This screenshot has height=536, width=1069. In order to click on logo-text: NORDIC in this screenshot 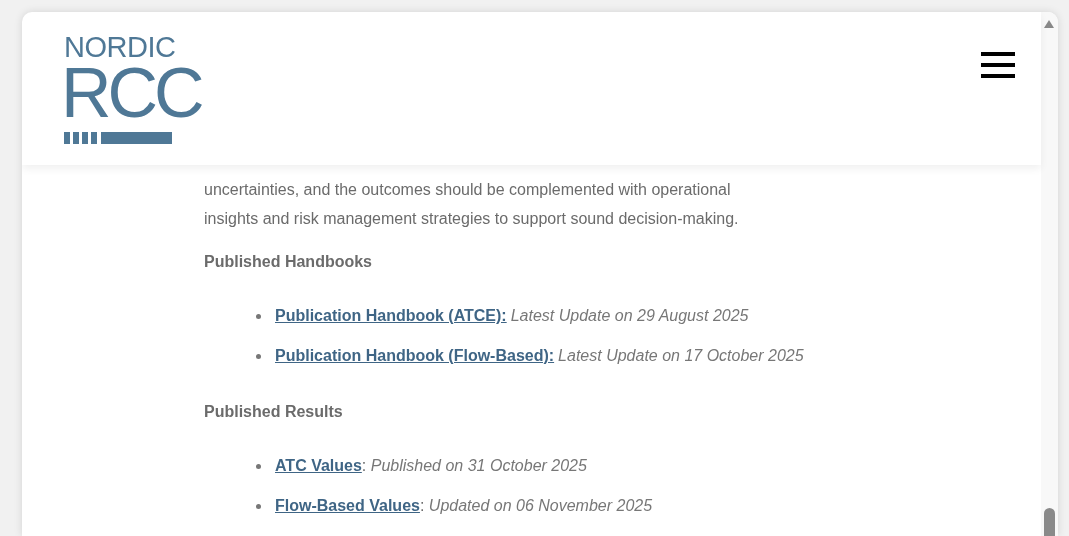, I will do `click(120, 47)`.